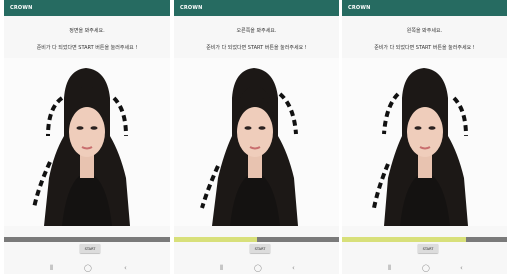 The width and height of the screenshot is (507, 274). I want to click on guide-direction-text: 정면을 봐주세요., so click(87, 31).